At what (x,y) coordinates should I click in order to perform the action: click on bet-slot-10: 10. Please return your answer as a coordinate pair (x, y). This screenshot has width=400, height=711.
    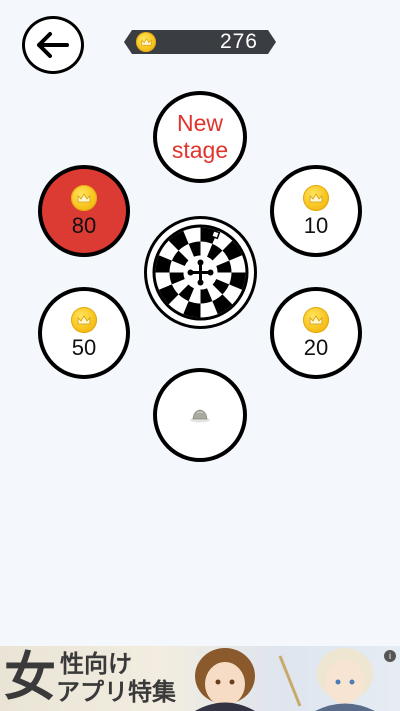
    Looking at the image, I should click on (316, 211).